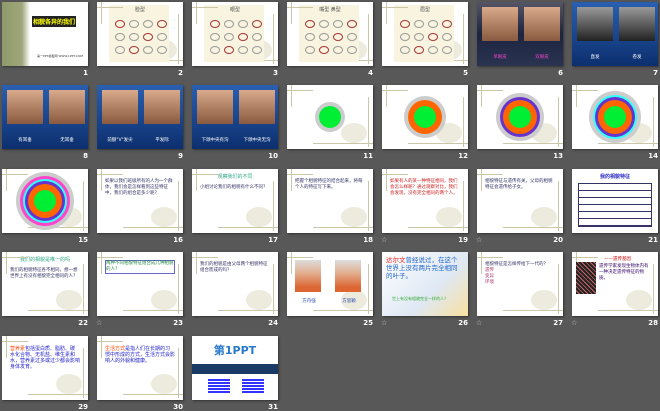  What do you see at coordinates (520, 34) in the screenshot?
I see `slide-thumbnail-6: 单眼皮 双眼皮` at bounding box center [520, 34].